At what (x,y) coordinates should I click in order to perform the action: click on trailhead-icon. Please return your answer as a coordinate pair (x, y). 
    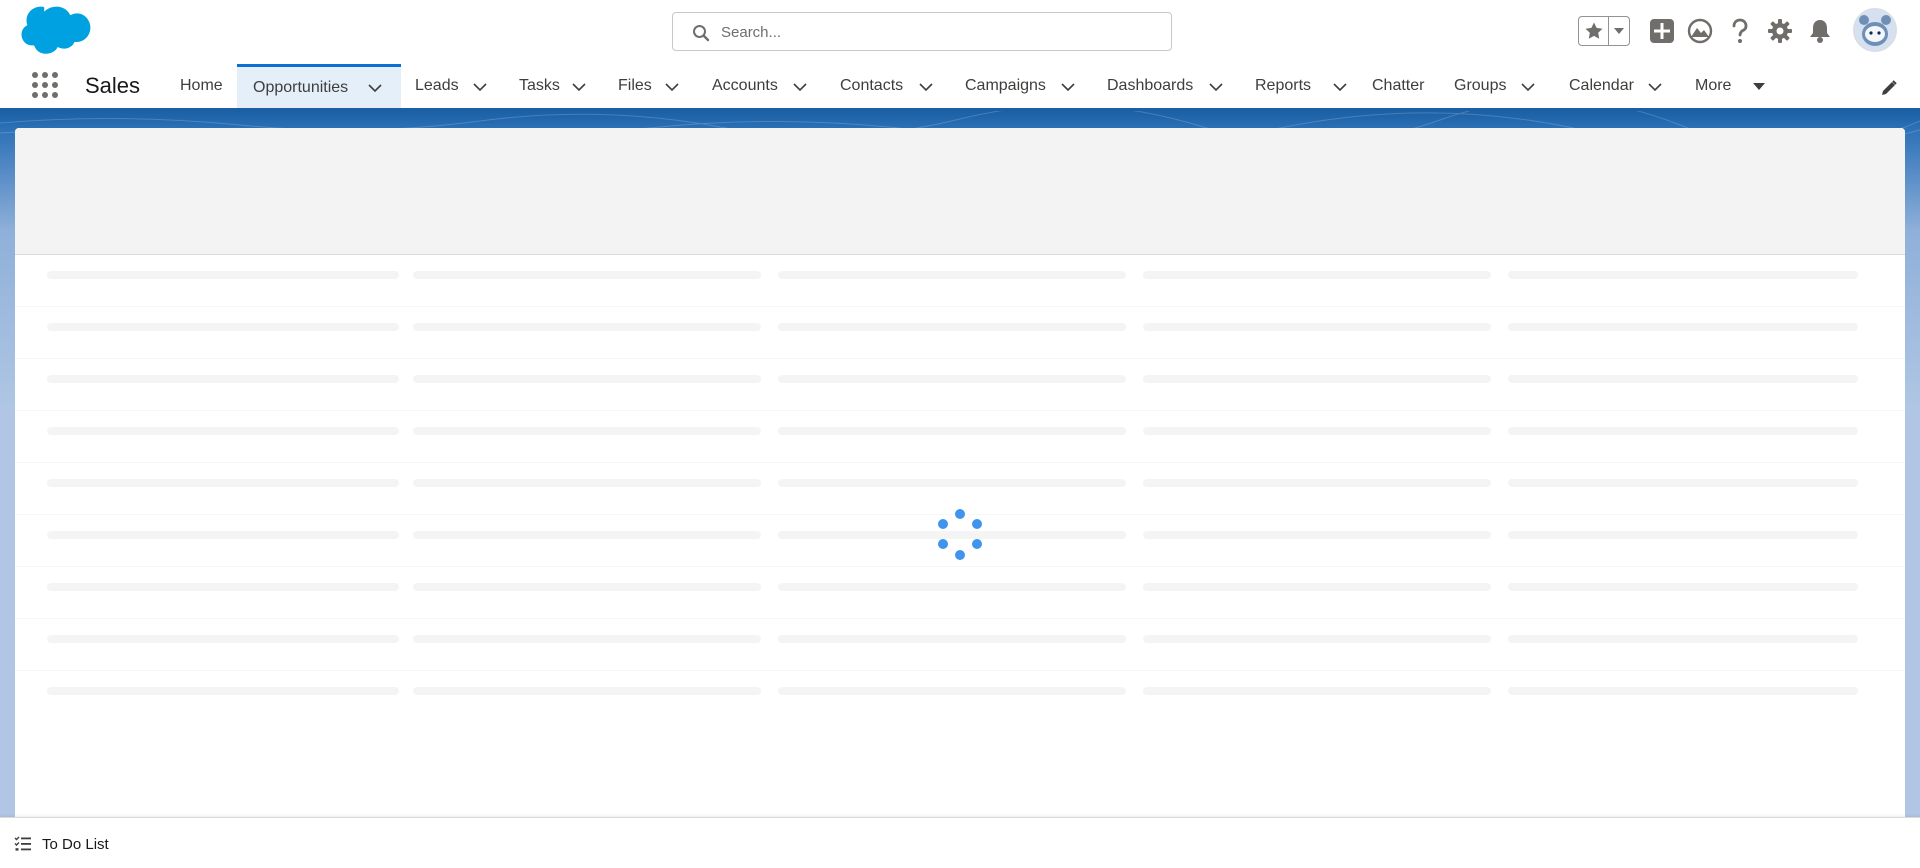
    Looking at the image, I should click on (1700, 31).